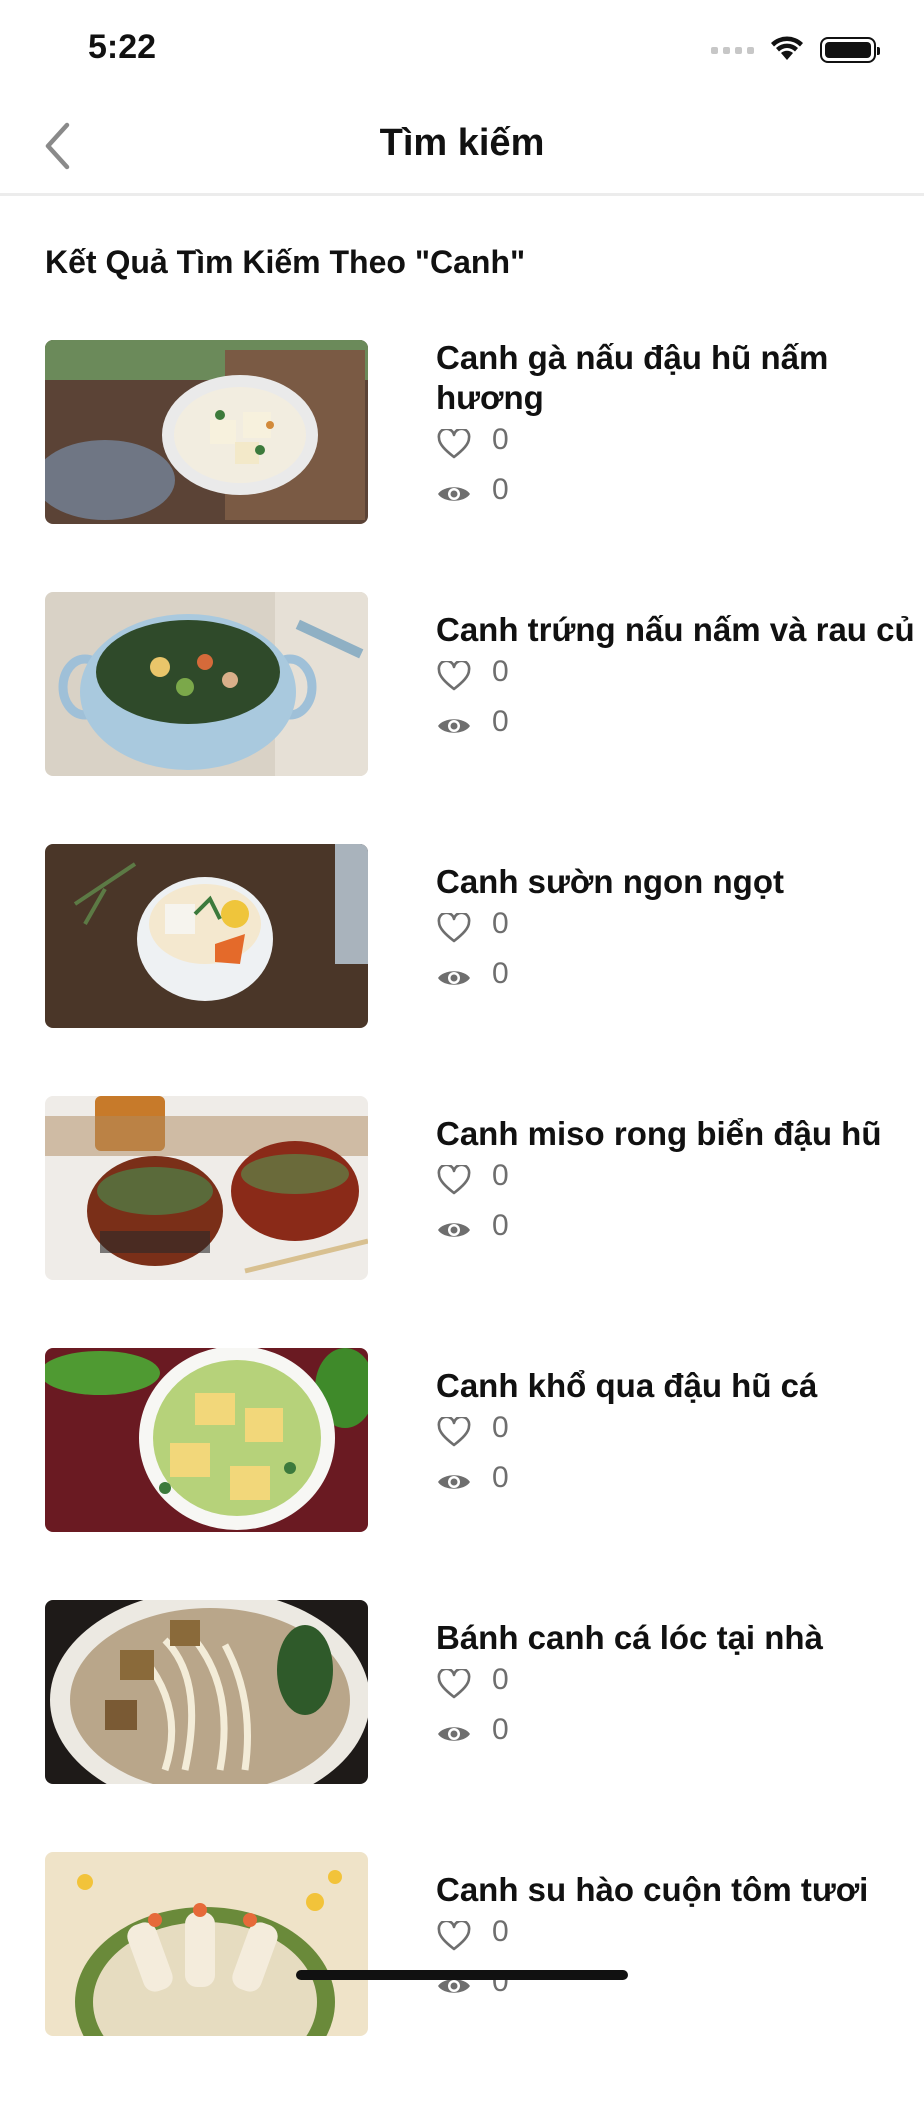 The width and height of the screenshot is (924, 2102). Describe the element at coordinates (122, 47) in the screenshot. I see `status-time: 5:22` at that location.